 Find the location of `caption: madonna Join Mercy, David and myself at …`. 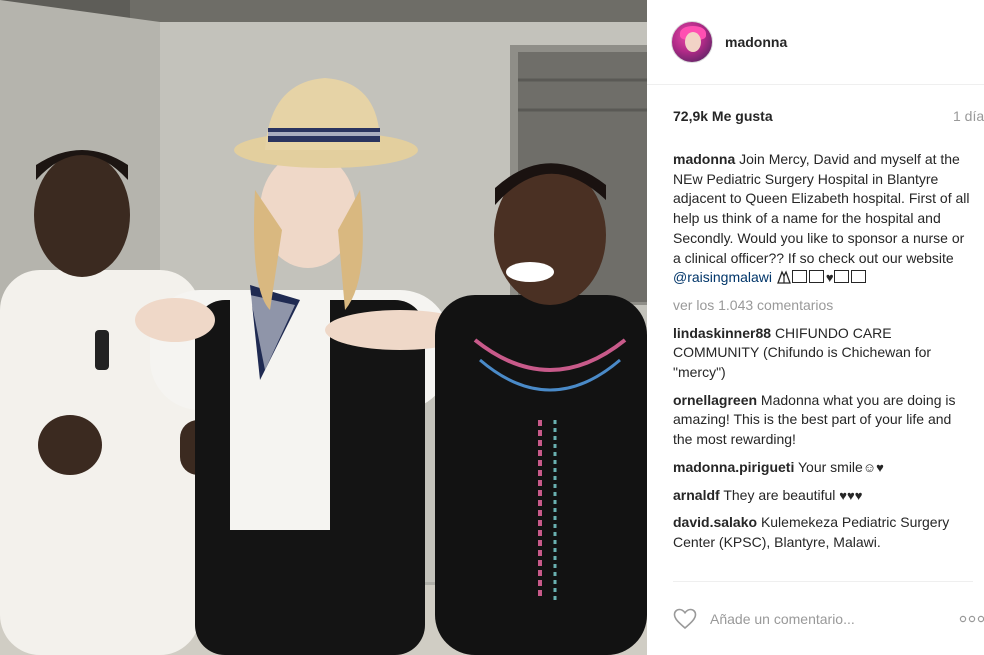

caption: madonna Join Mercy, David and myself at … is located at coordinates (823, 219).